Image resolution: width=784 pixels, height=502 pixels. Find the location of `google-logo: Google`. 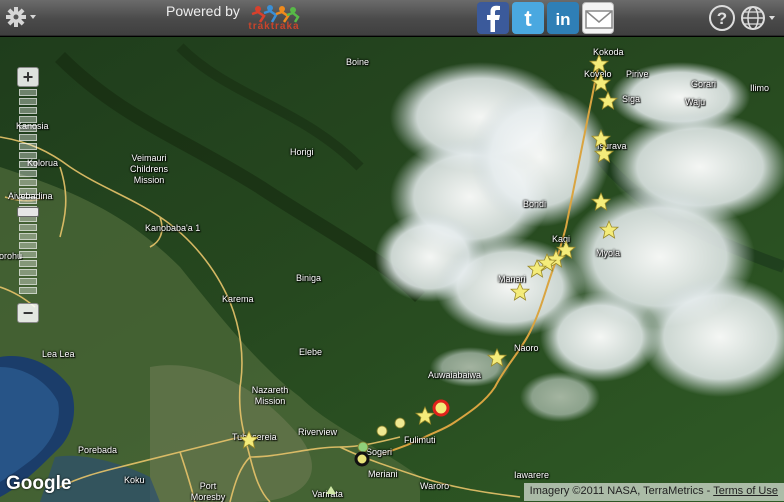

google-logo: Google is located at coordinates (38, 484).